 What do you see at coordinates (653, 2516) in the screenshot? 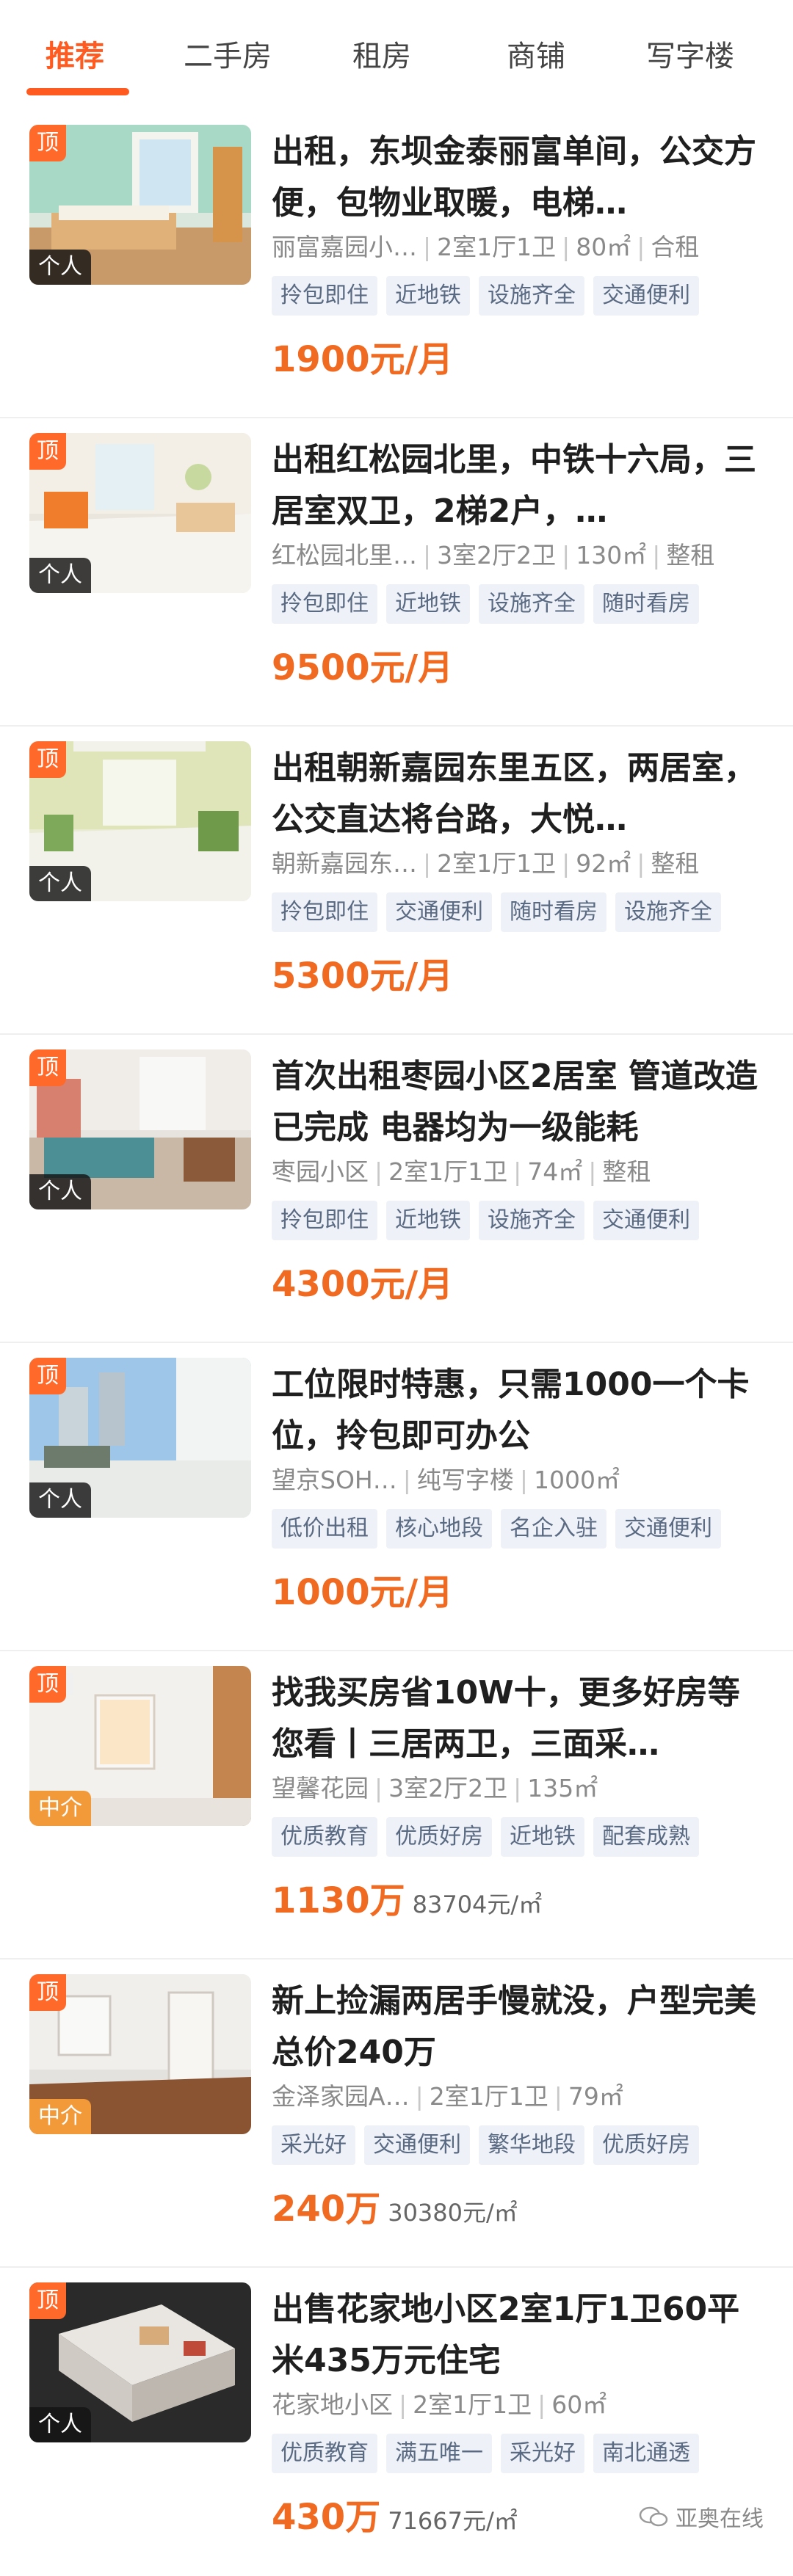
I see `wechat-icon` at bounding box center [653, 2516].